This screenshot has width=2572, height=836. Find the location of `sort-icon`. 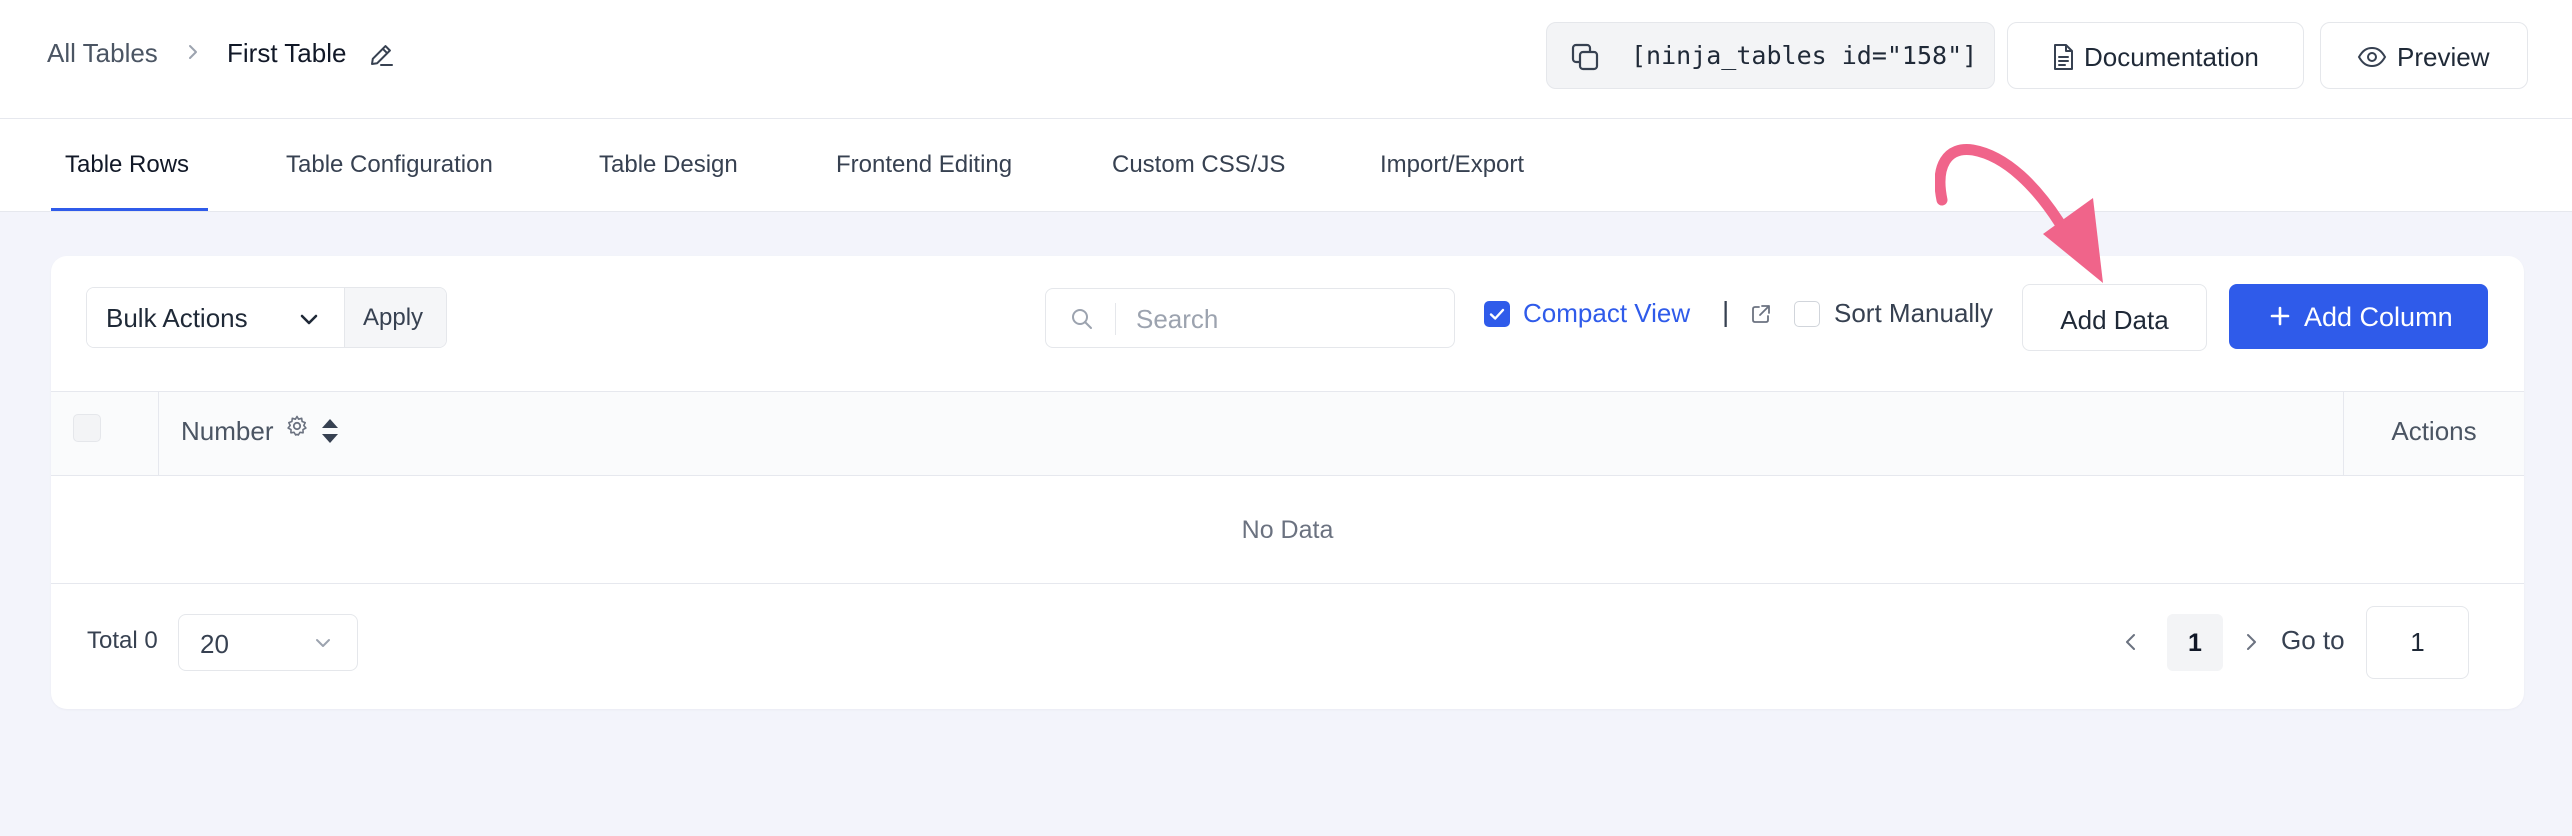

sort-icon is located at coordinates (330, 431).